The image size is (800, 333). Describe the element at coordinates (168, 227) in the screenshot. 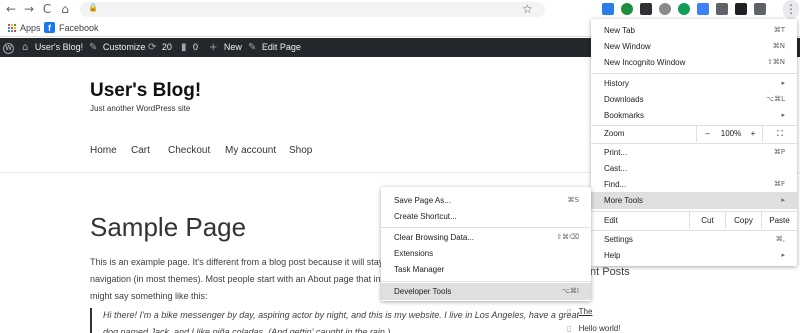

I see `page-title: Sample Page` at that location.